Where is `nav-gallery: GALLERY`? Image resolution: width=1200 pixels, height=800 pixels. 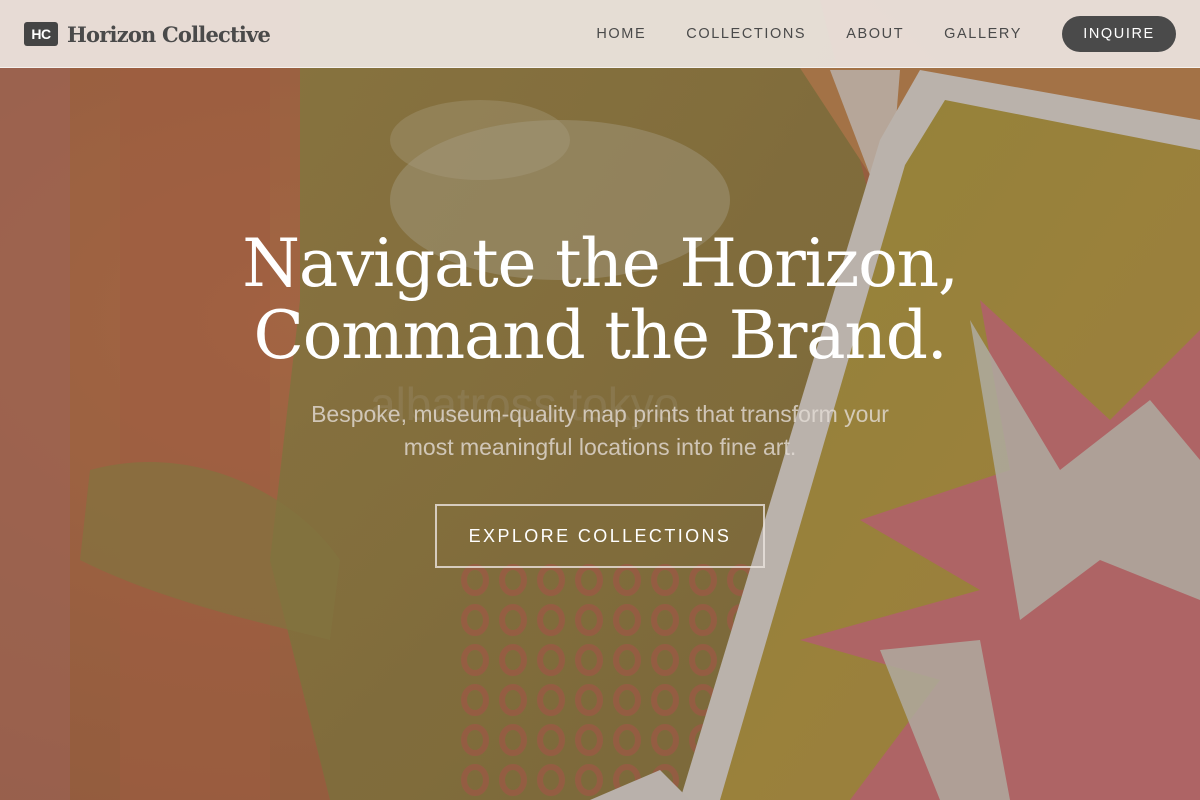 nav-gallery: GALLERY is located at coordinates (983, 34).